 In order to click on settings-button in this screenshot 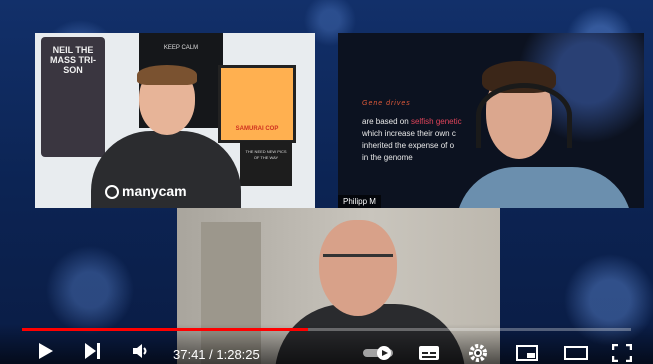, I will do `click(478, 353)`.